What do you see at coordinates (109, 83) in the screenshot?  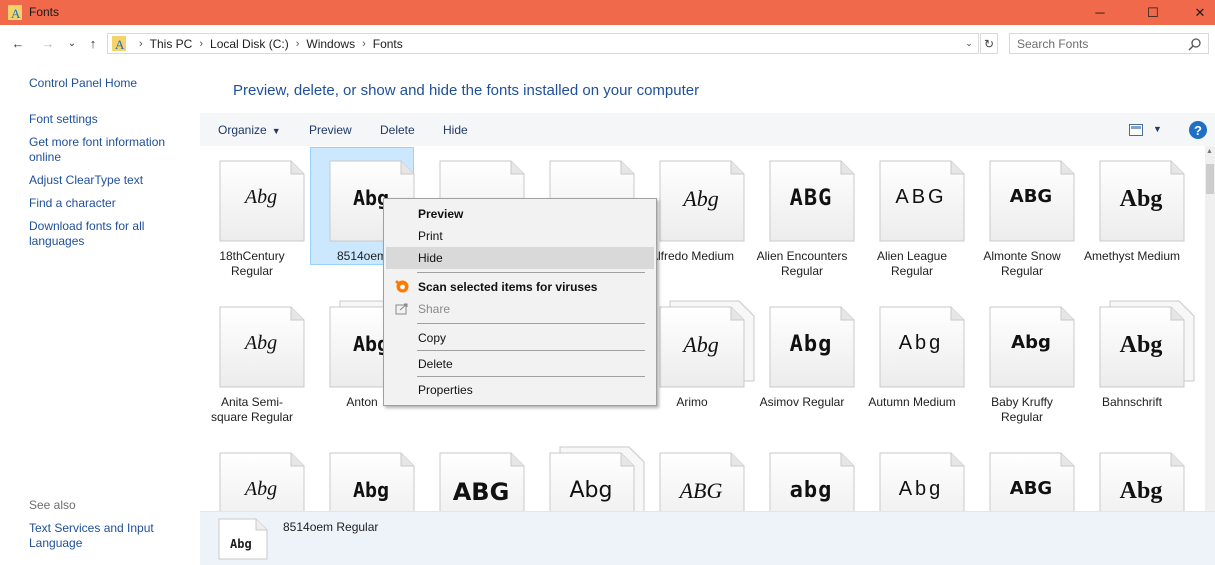 I see `sidebar-link-control-panel-home: Control Panel Home` at bounding box center [109, 83].